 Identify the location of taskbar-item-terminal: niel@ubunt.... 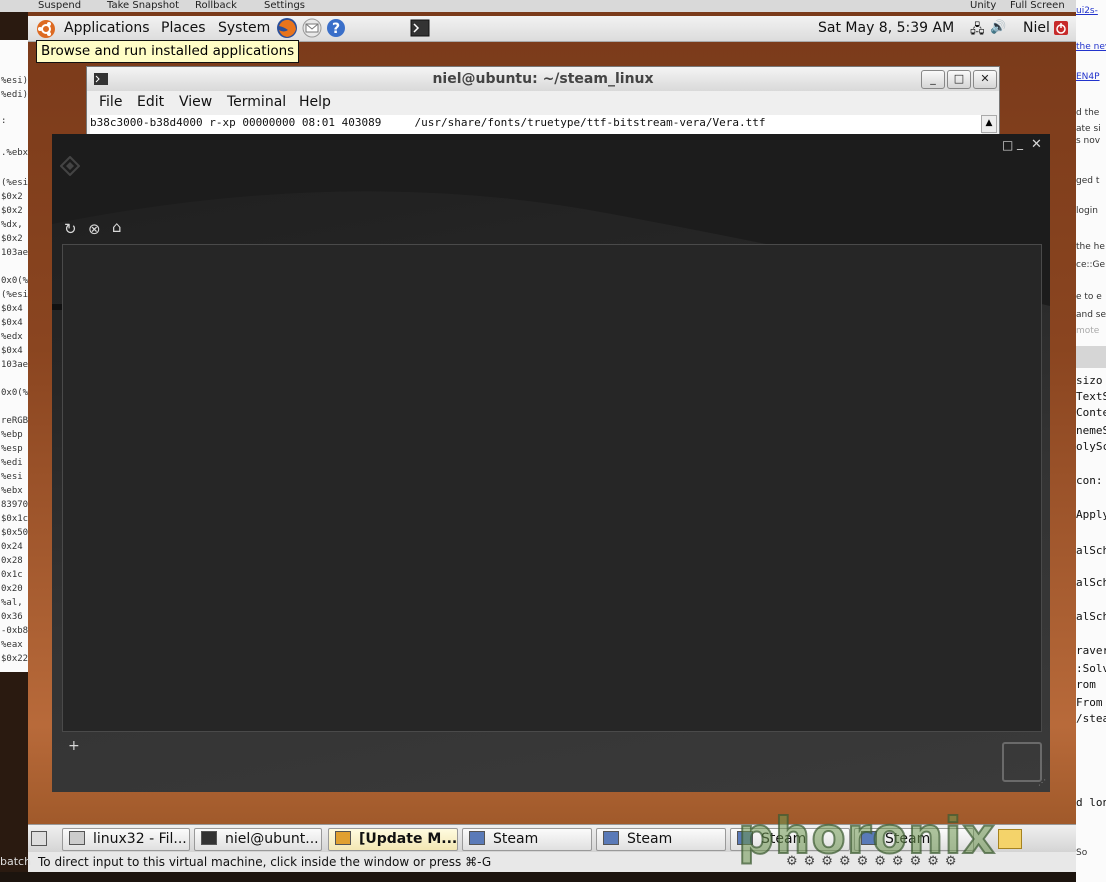
(258, 839).